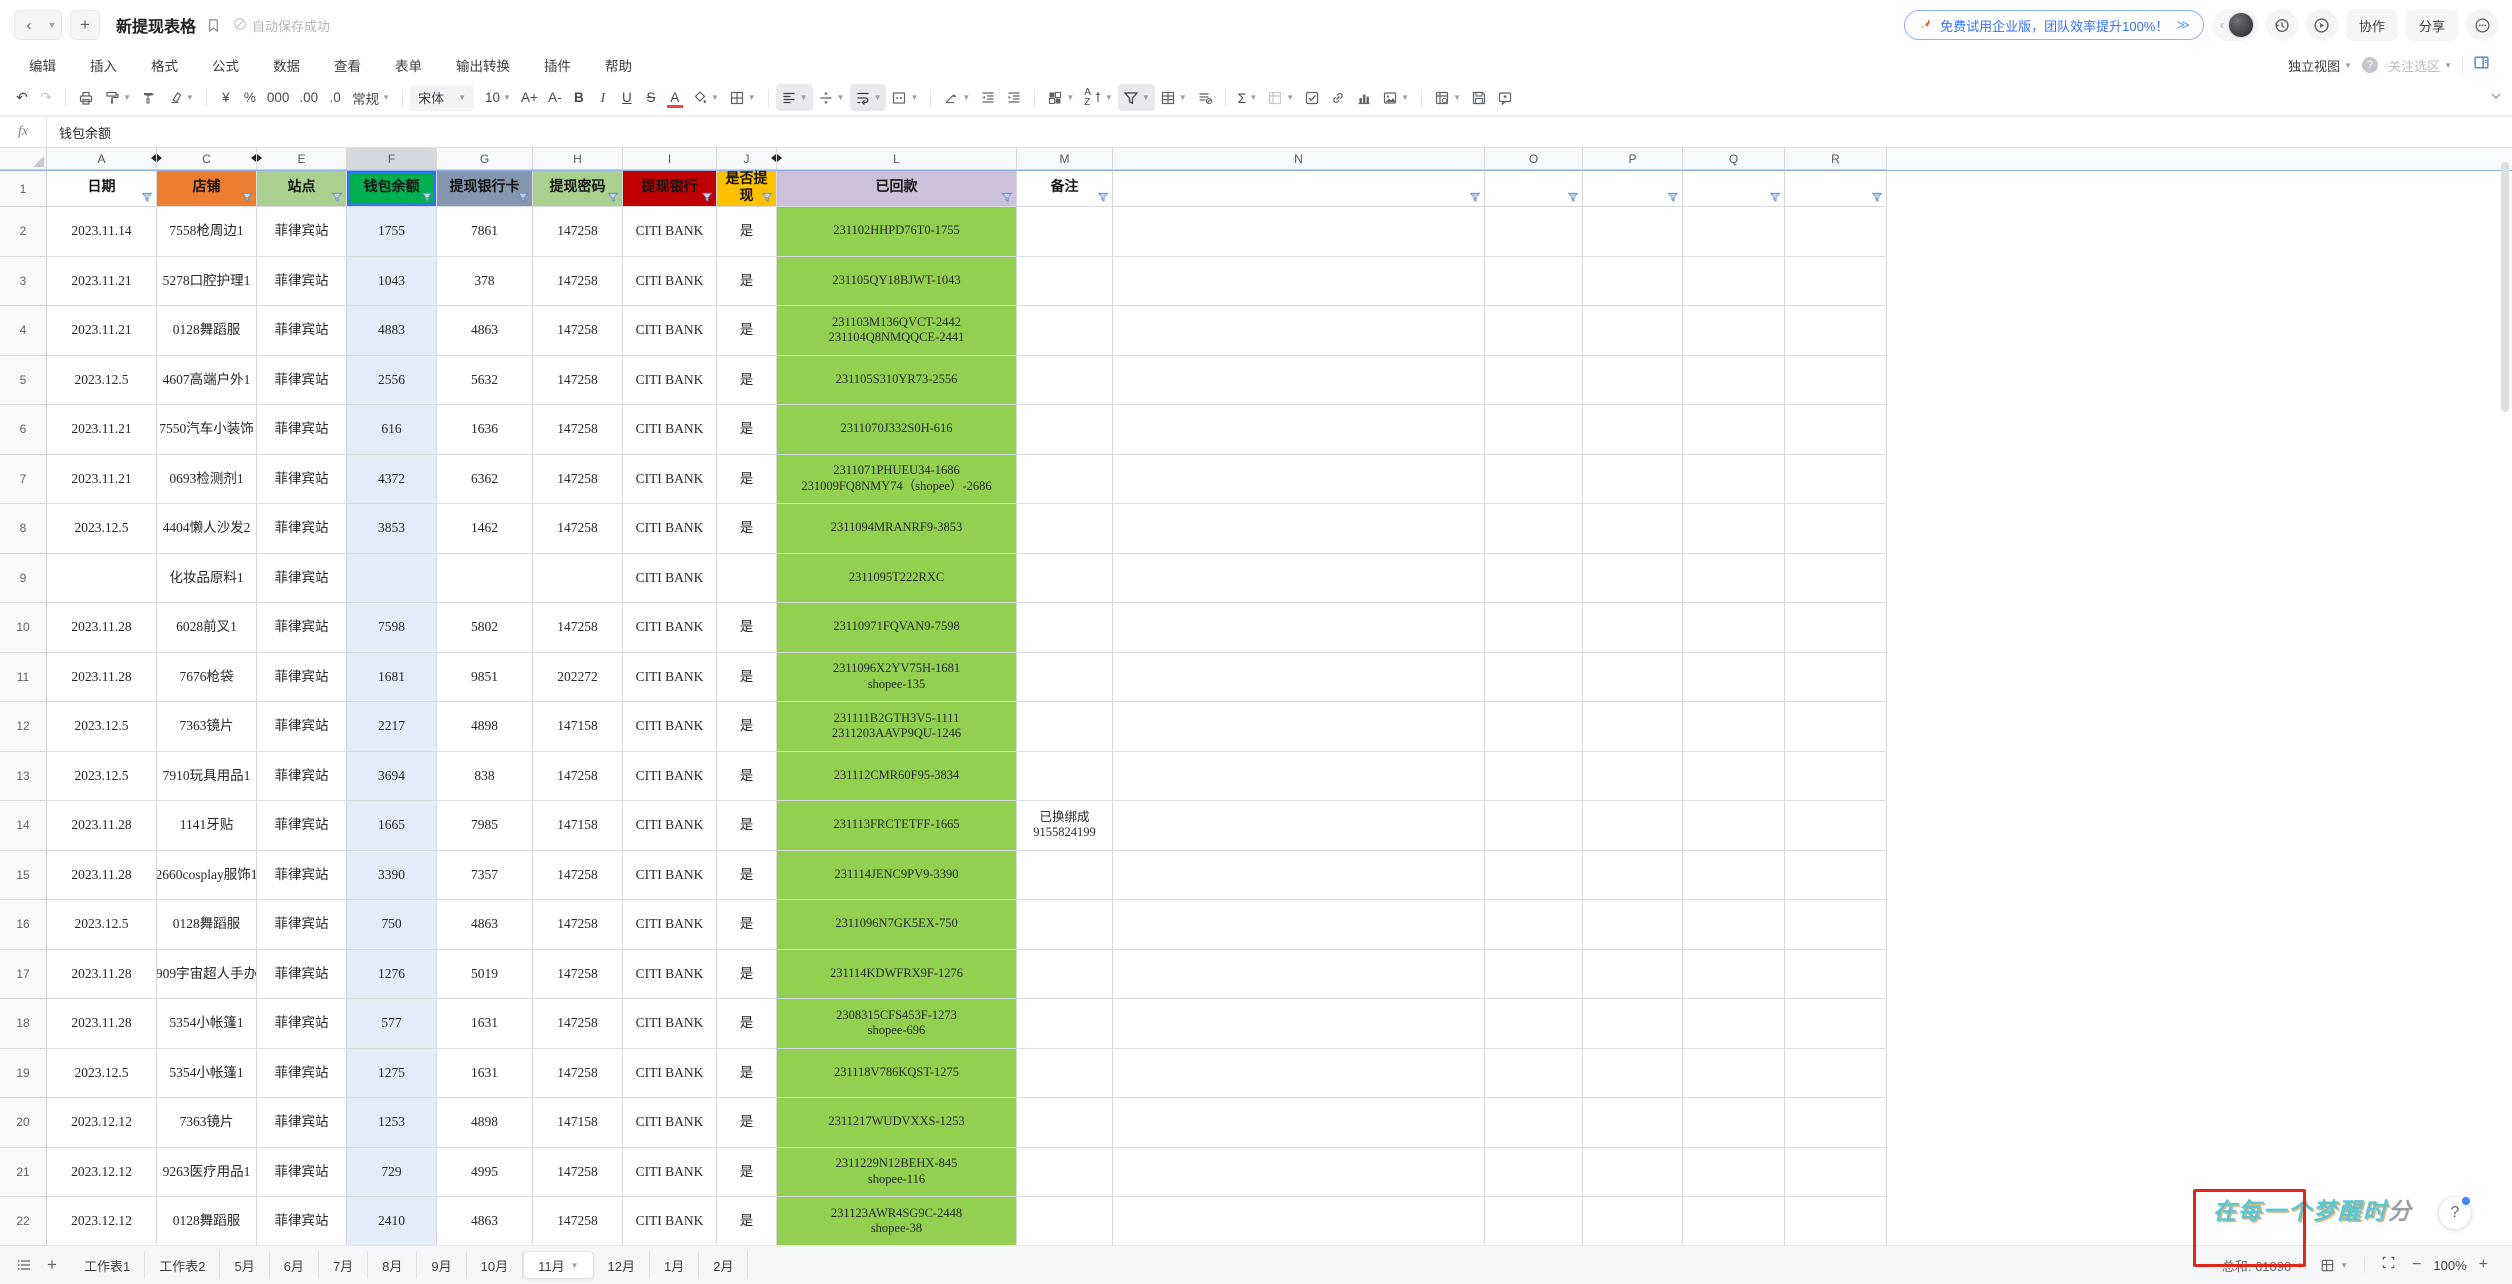 Image resolution: width=2512 pixels, height=1284 pixels. I want to click on cell-J20: 是, so click(747, 1123).